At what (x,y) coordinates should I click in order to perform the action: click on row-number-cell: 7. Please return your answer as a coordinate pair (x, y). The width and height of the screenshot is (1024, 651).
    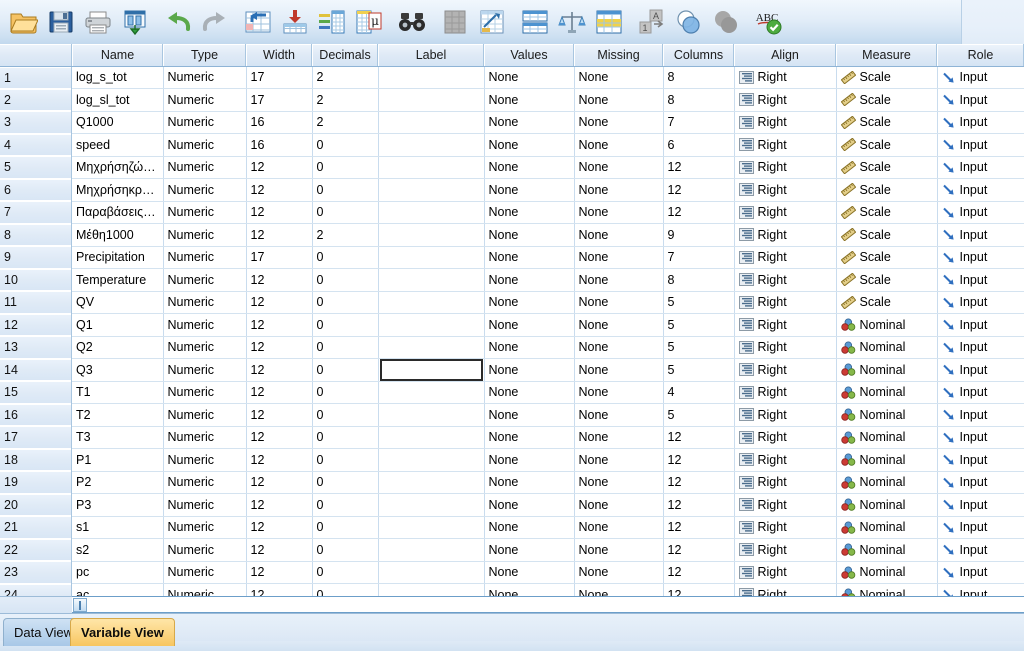
    Looking at the image, I should click on (36, 212).